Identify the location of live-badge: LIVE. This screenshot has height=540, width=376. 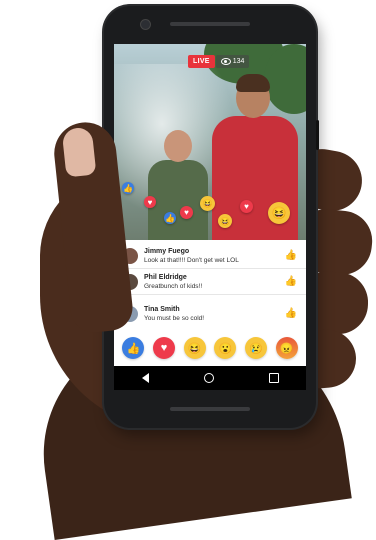
(201, 61).